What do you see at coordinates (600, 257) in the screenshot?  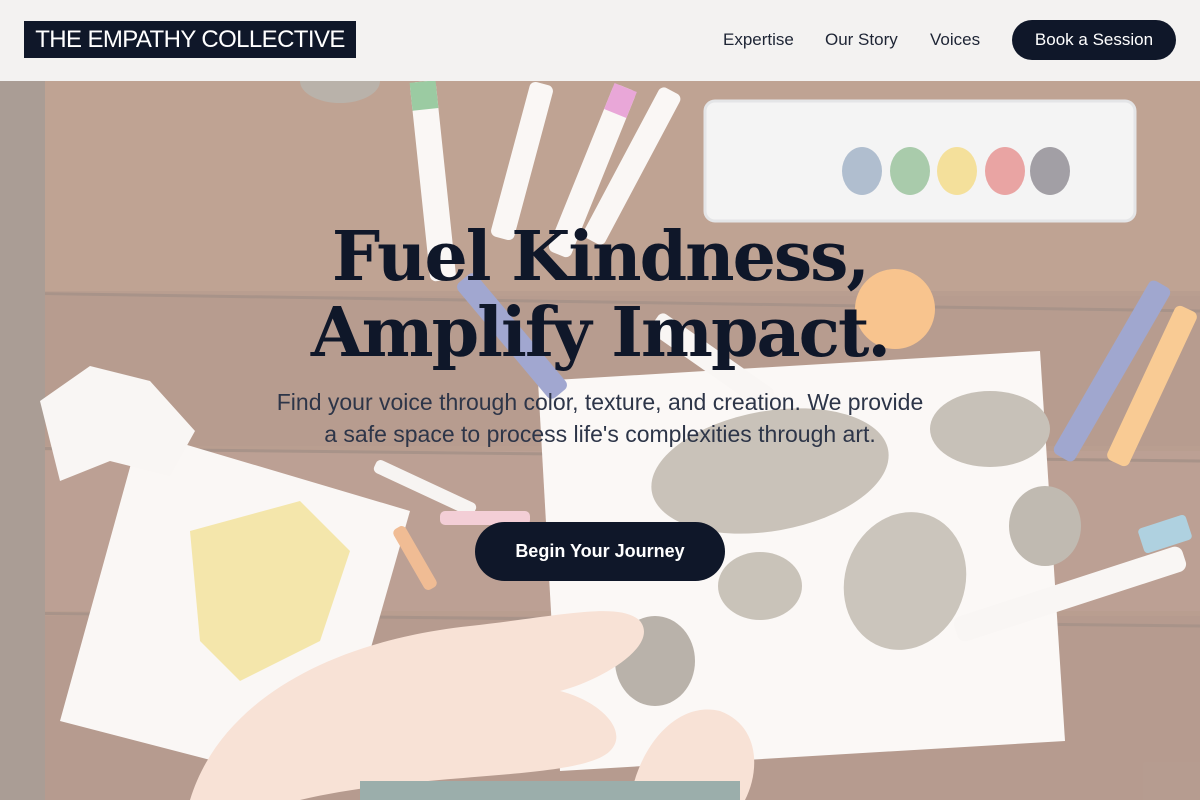 I see `hero-headline-line1: Fuel Kindness,` at bounding box center [600, 257].